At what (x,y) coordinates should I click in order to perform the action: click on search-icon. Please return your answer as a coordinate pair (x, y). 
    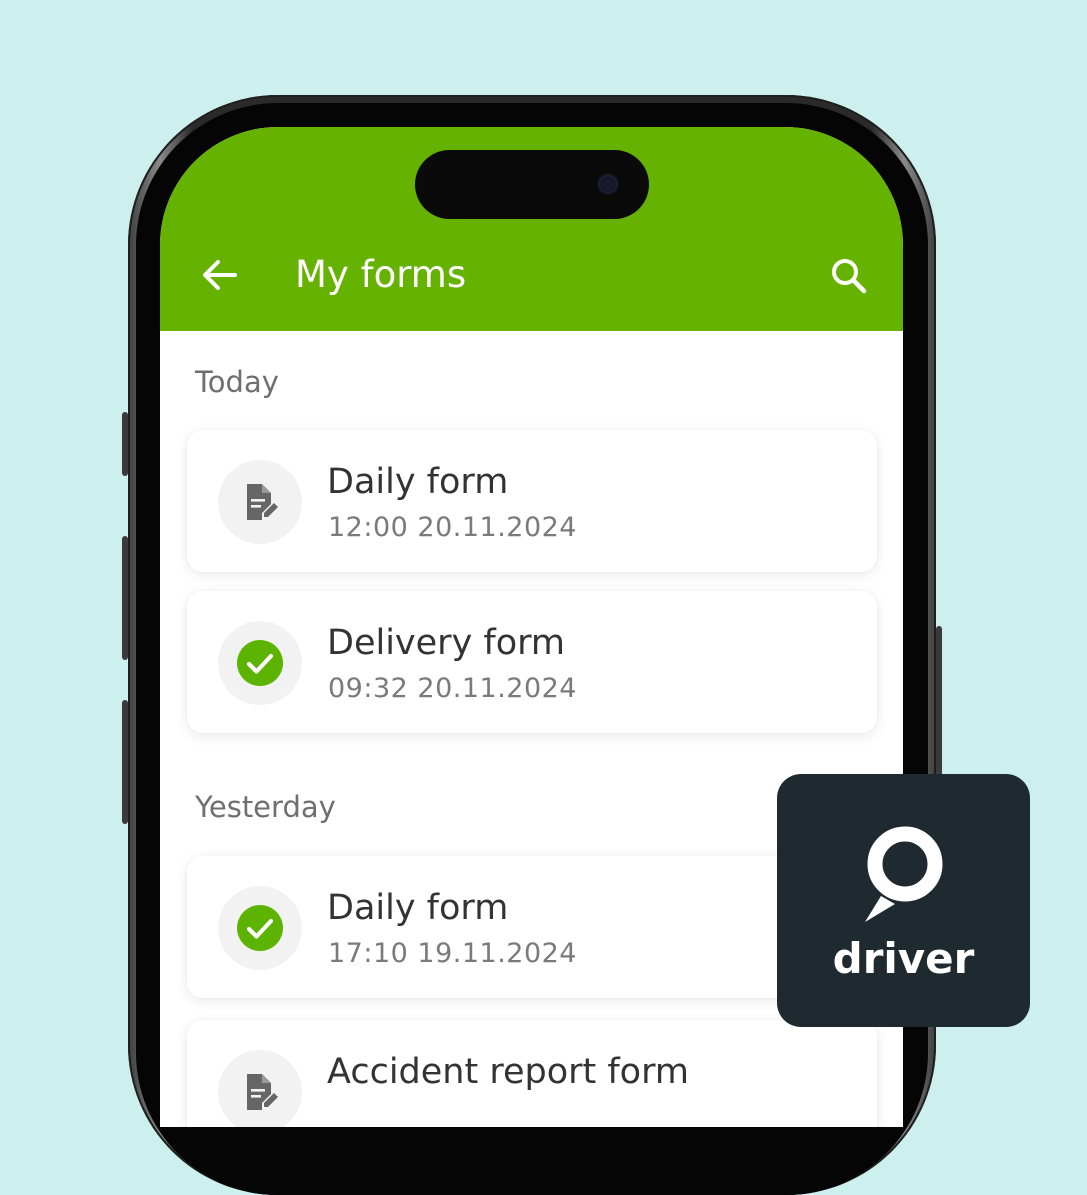
    Looking at the image, I should click on (849, 276).